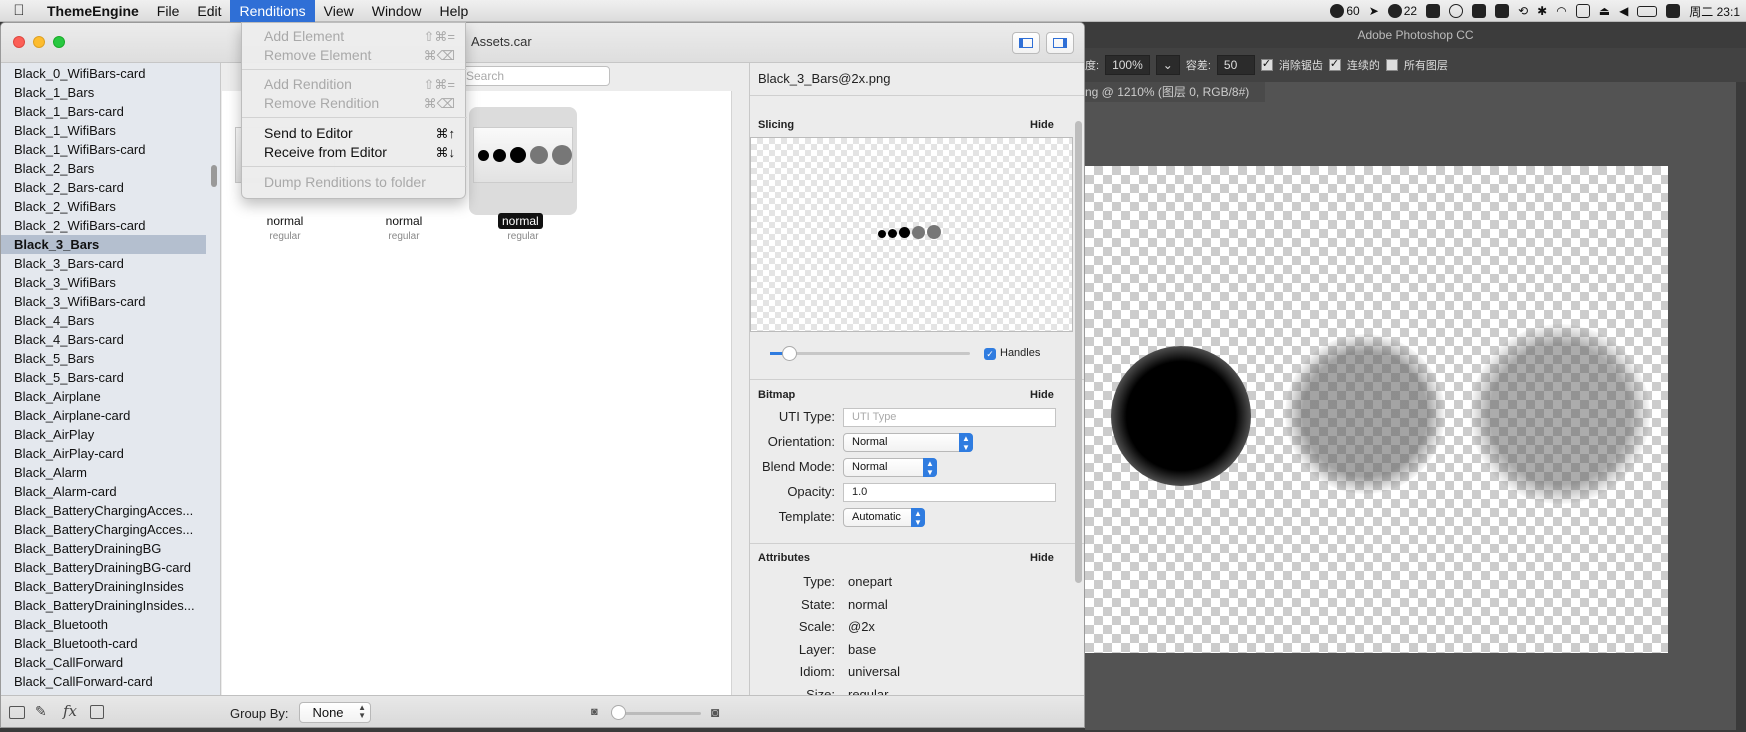 The height and width of the screenshot is (732, 1746). What do you see at coordinates (1042, 395) in the screenshot?
I see `bitmap-hide-button: Hide` at bounding box center [1042, 395].